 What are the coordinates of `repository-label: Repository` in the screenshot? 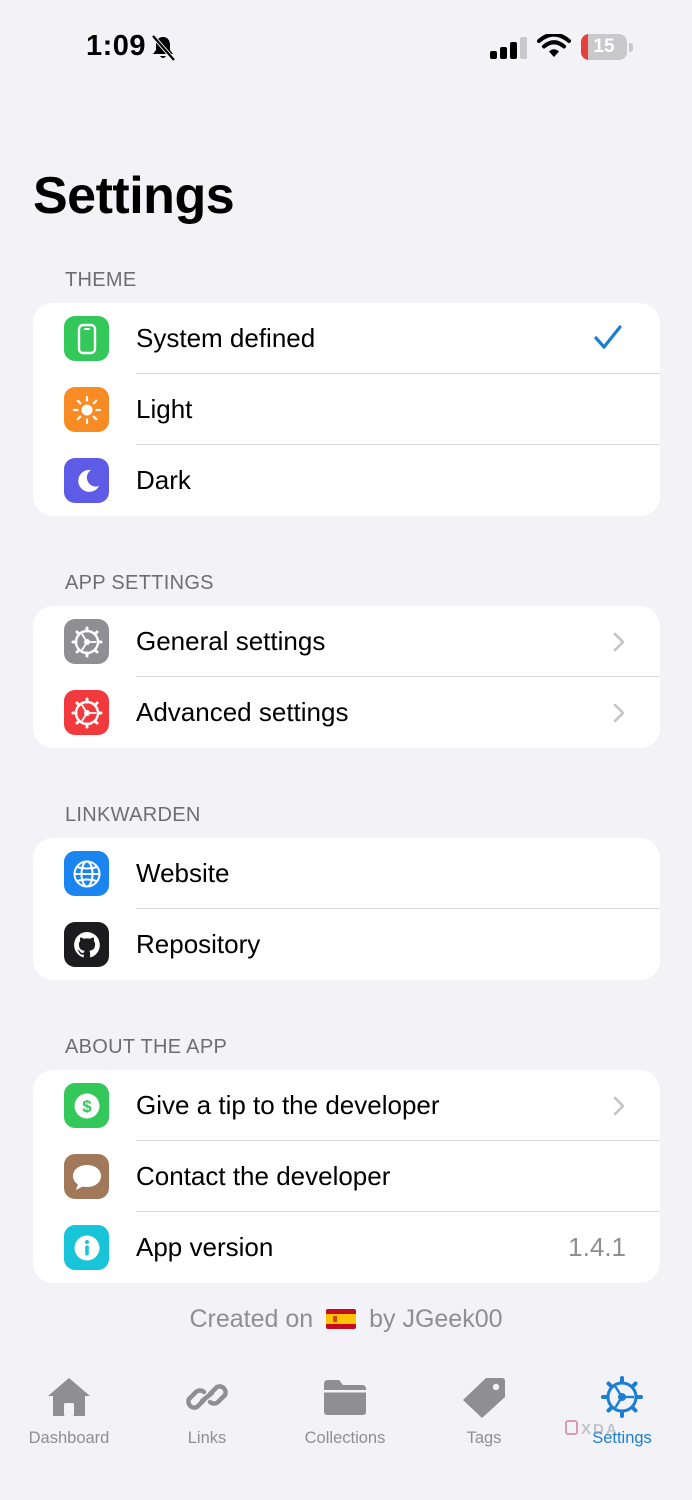 It's located at (198, 944).